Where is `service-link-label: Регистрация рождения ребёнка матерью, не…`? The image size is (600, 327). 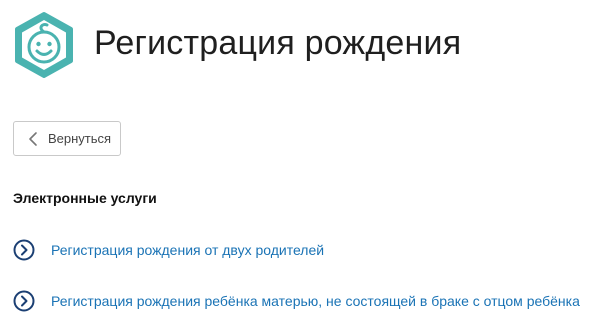
service-link-label: Регистрация рождения ребёнка матерью, не… is located at coordinates (315, 301).